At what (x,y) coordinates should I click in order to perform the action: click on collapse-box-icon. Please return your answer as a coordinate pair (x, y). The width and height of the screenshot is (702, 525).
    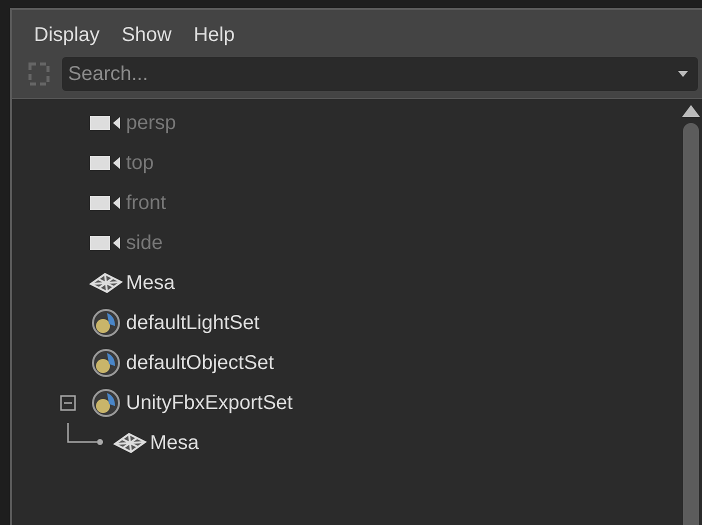
    Looking at the image, I should click on (68, 403).